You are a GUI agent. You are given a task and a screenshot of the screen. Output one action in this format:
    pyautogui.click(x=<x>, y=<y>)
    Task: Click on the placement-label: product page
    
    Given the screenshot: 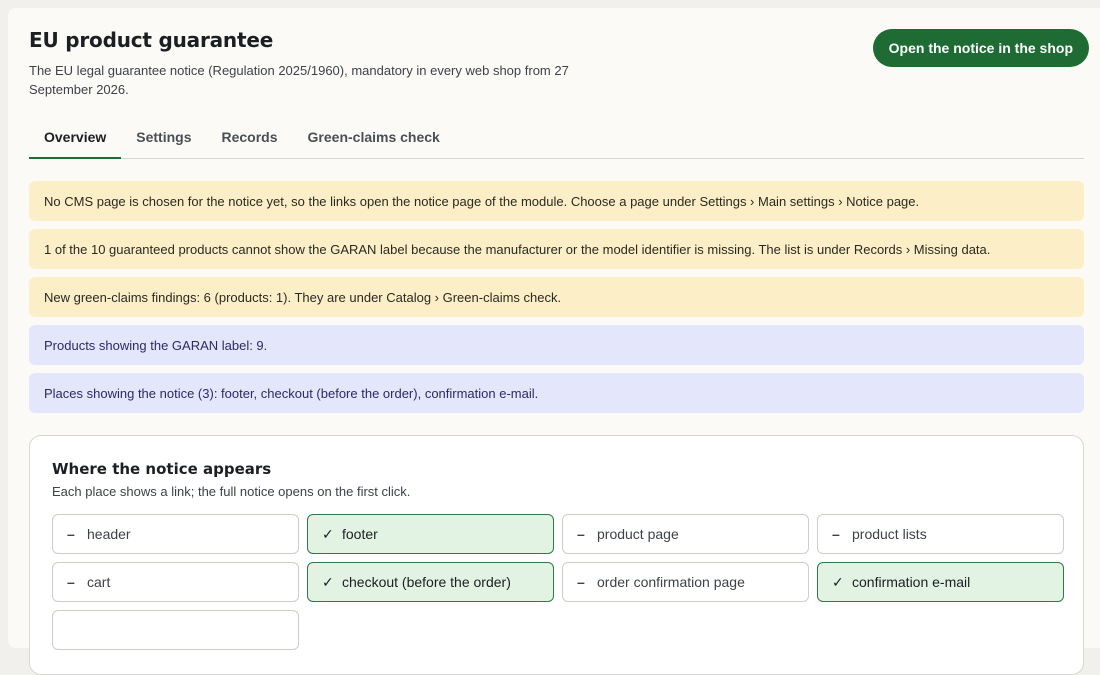 What is the action you would take?
    pyautogui.click(x=638, y=534)
    